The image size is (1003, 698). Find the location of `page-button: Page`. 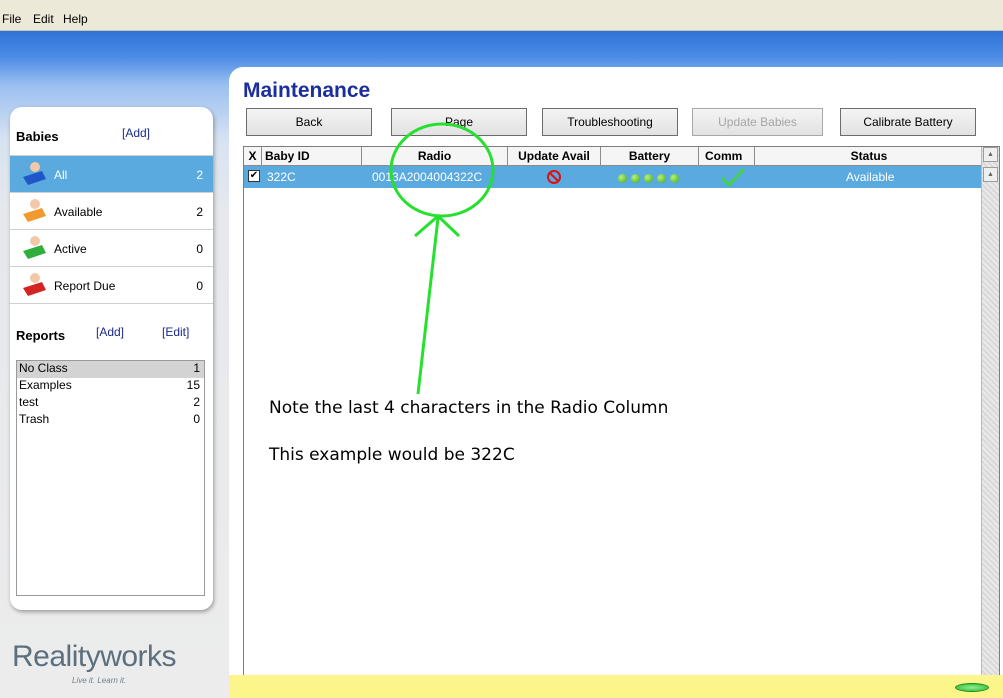

page-button: Page is located at coordinates (459, 122).